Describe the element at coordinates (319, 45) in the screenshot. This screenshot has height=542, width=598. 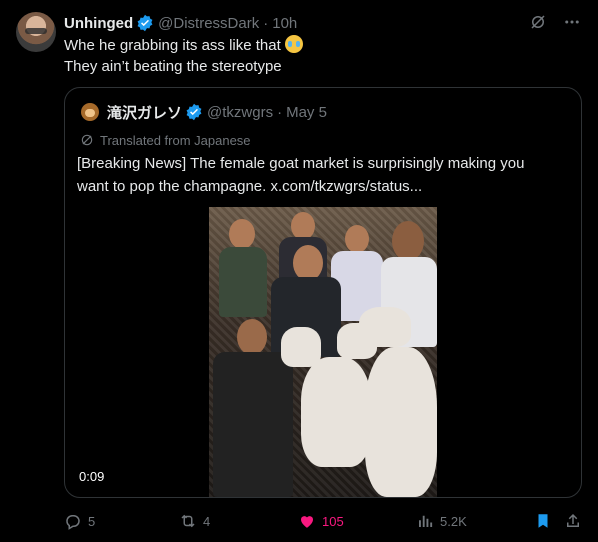
I see `tweet-text-line-1: Whe he grabbing its ass like that` at that location.